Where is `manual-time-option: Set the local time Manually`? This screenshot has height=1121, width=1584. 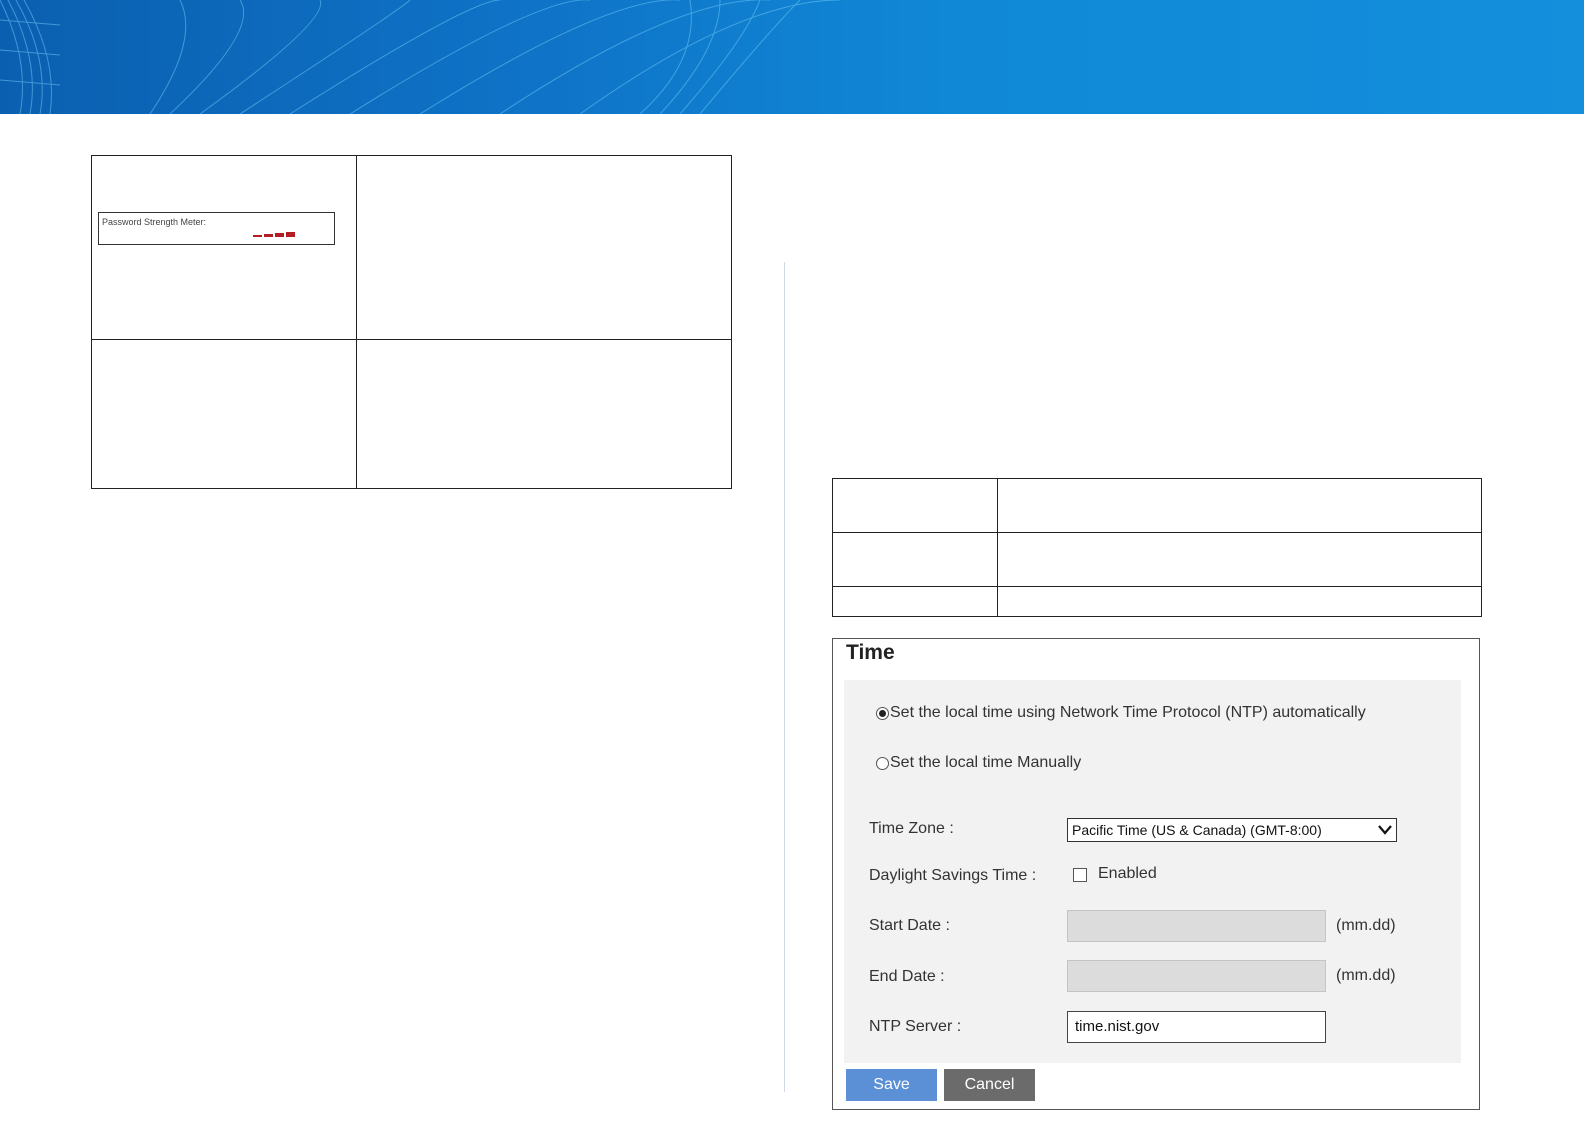
manual-time-option: Set the local time Manually is located at coordinates (978, 763).